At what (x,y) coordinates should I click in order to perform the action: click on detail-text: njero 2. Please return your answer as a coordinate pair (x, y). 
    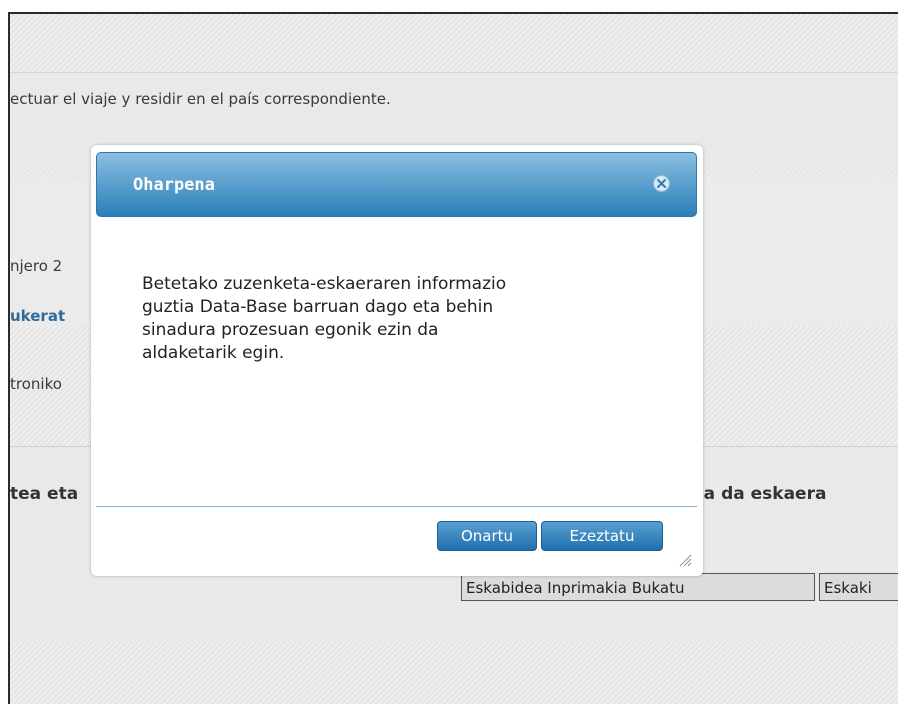
    Looking at the image, I should click on (36, 266).